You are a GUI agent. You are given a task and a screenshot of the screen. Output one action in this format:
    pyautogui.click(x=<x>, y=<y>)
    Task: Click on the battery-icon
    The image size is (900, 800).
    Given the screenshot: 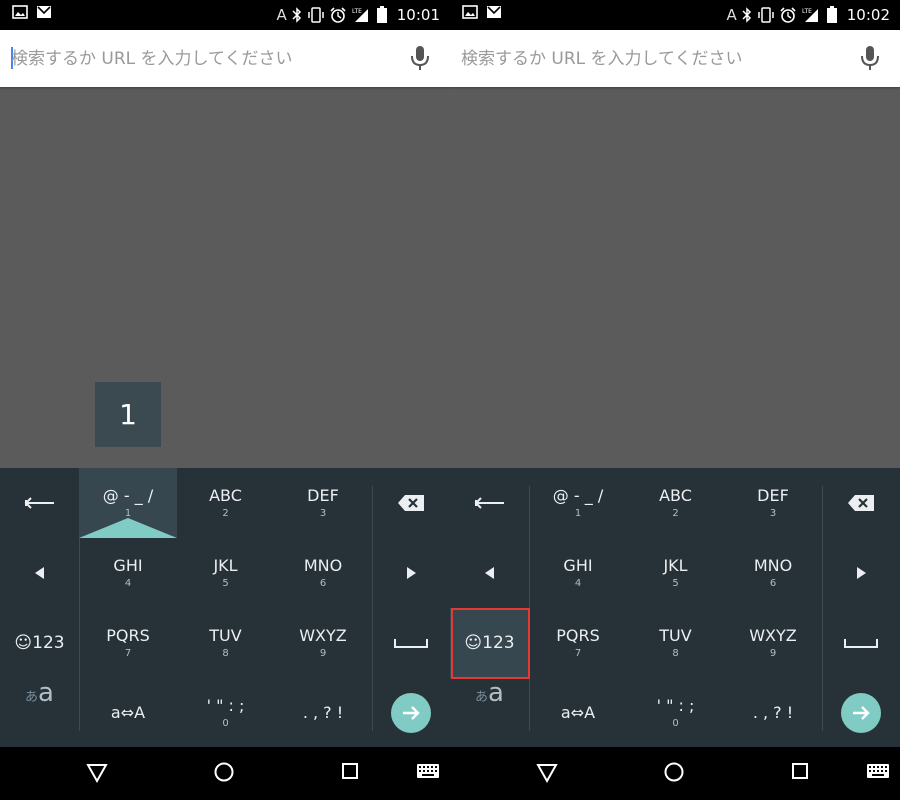 What is the action you would take?
    pyautogui.click(x=382, y=15)
    